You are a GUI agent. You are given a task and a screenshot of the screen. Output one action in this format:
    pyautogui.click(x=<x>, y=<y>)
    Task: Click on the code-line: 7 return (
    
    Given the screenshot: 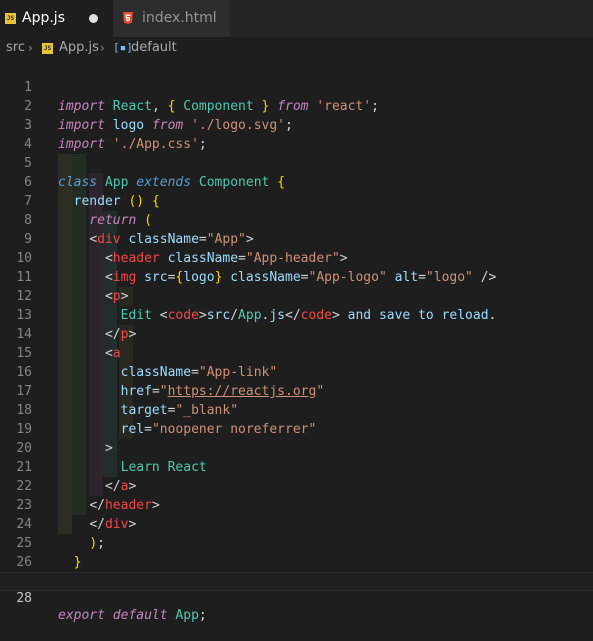 What is the action you would take?
    pyautogui.click(x=296, y=200)
    